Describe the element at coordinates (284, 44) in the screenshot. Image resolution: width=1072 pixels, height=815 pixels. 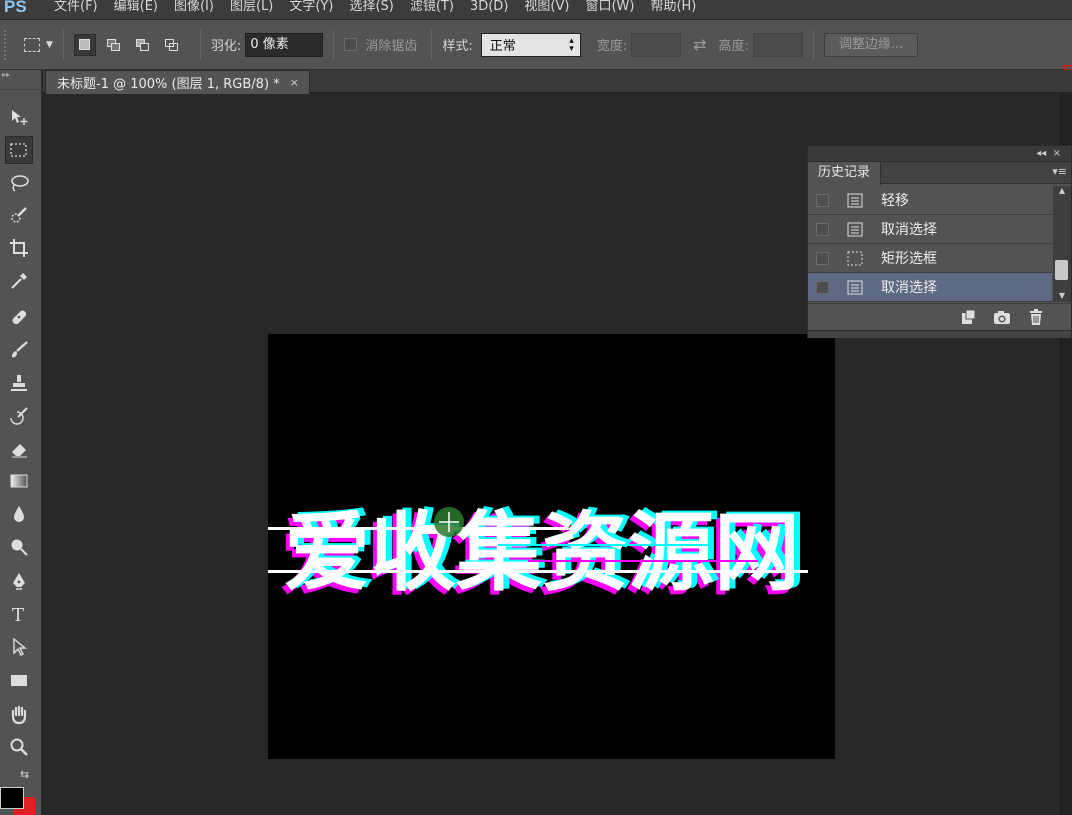
I see `feather-input: 0 像素` at that location.